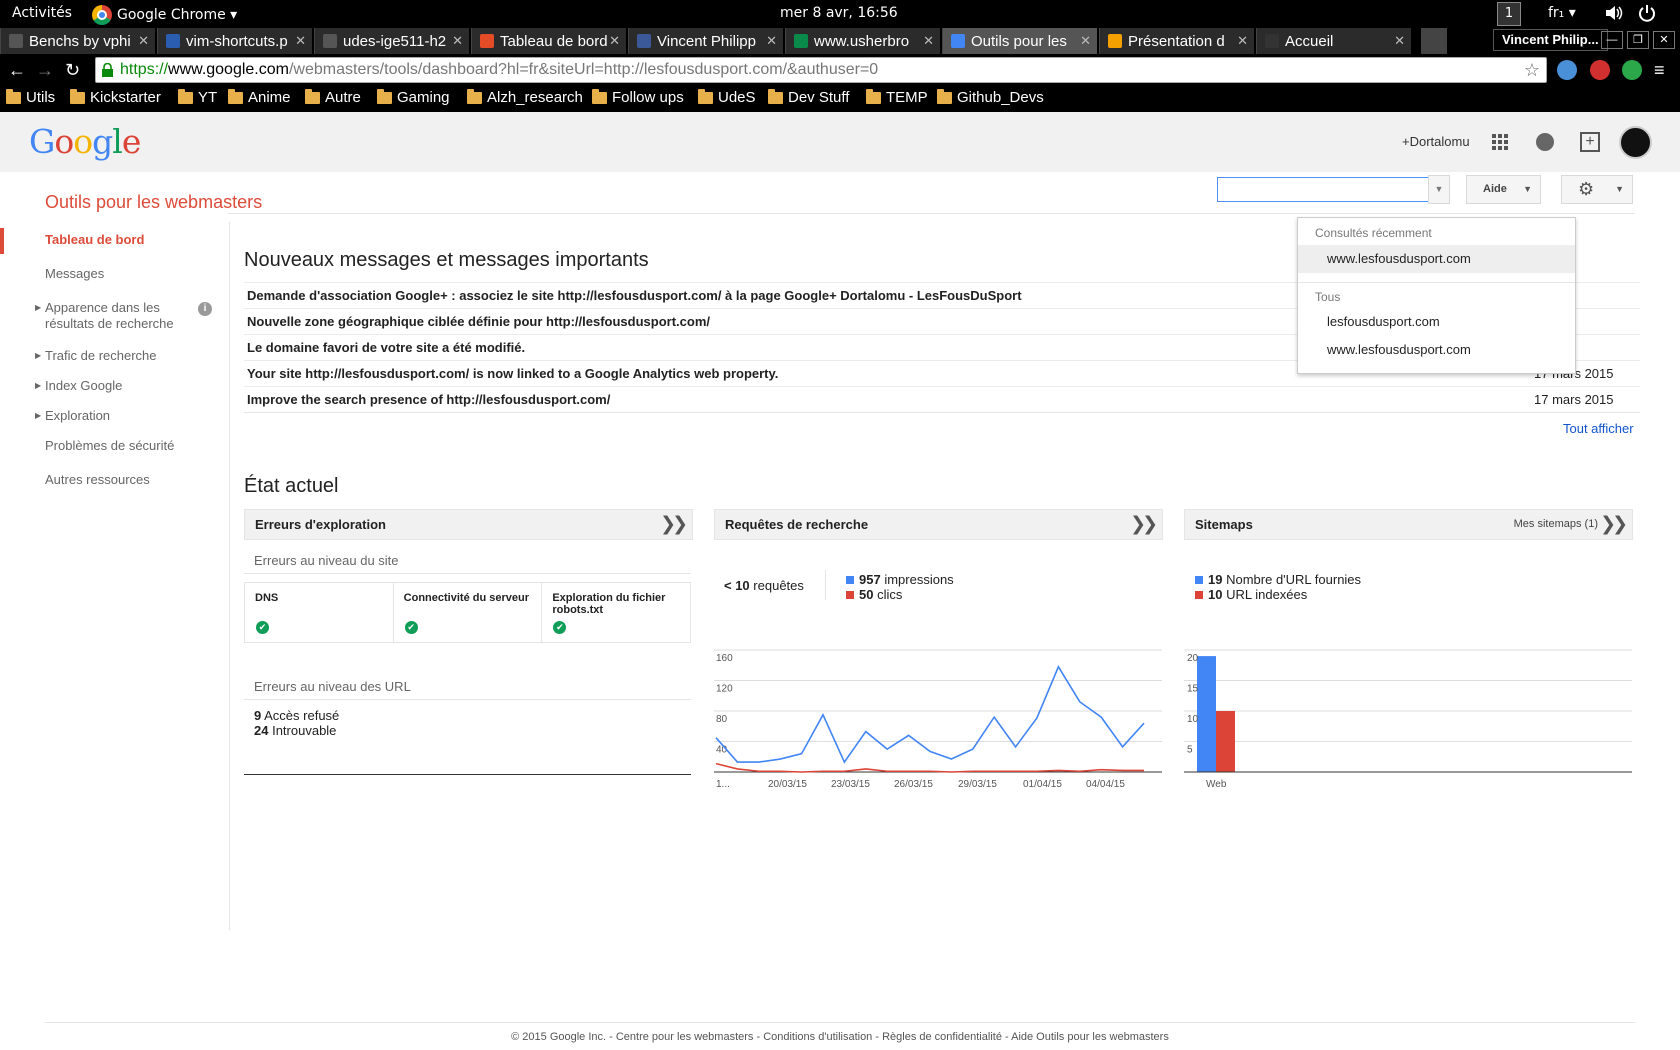 This screenshot has width=1680, height=1050. I want to click on avatar, so click(1635, 142).